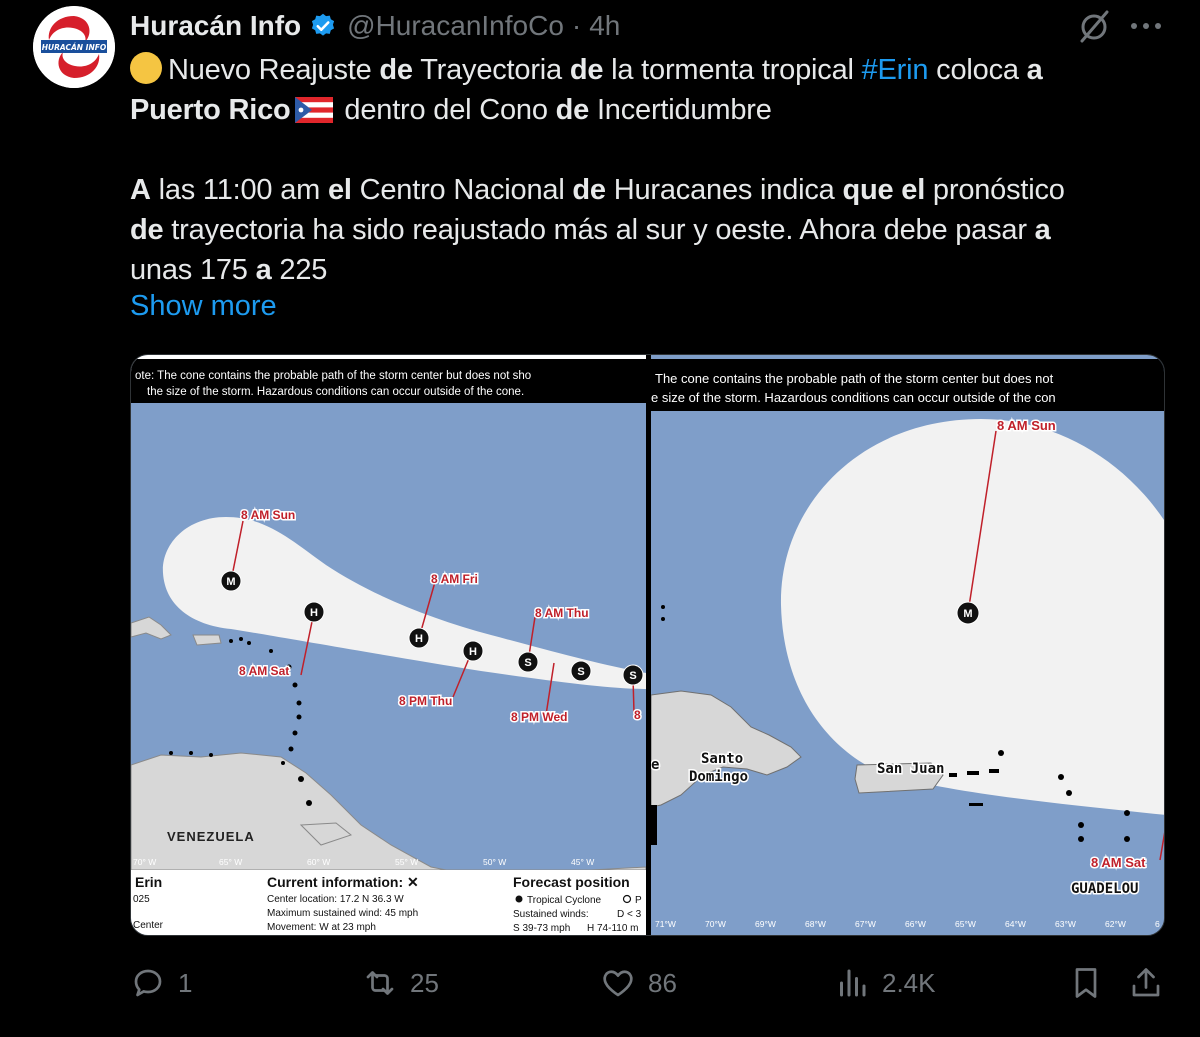  Describe the element at coordinates (895, 70) in the screenshot. I see `hashtag-link: #Erin` at that location.